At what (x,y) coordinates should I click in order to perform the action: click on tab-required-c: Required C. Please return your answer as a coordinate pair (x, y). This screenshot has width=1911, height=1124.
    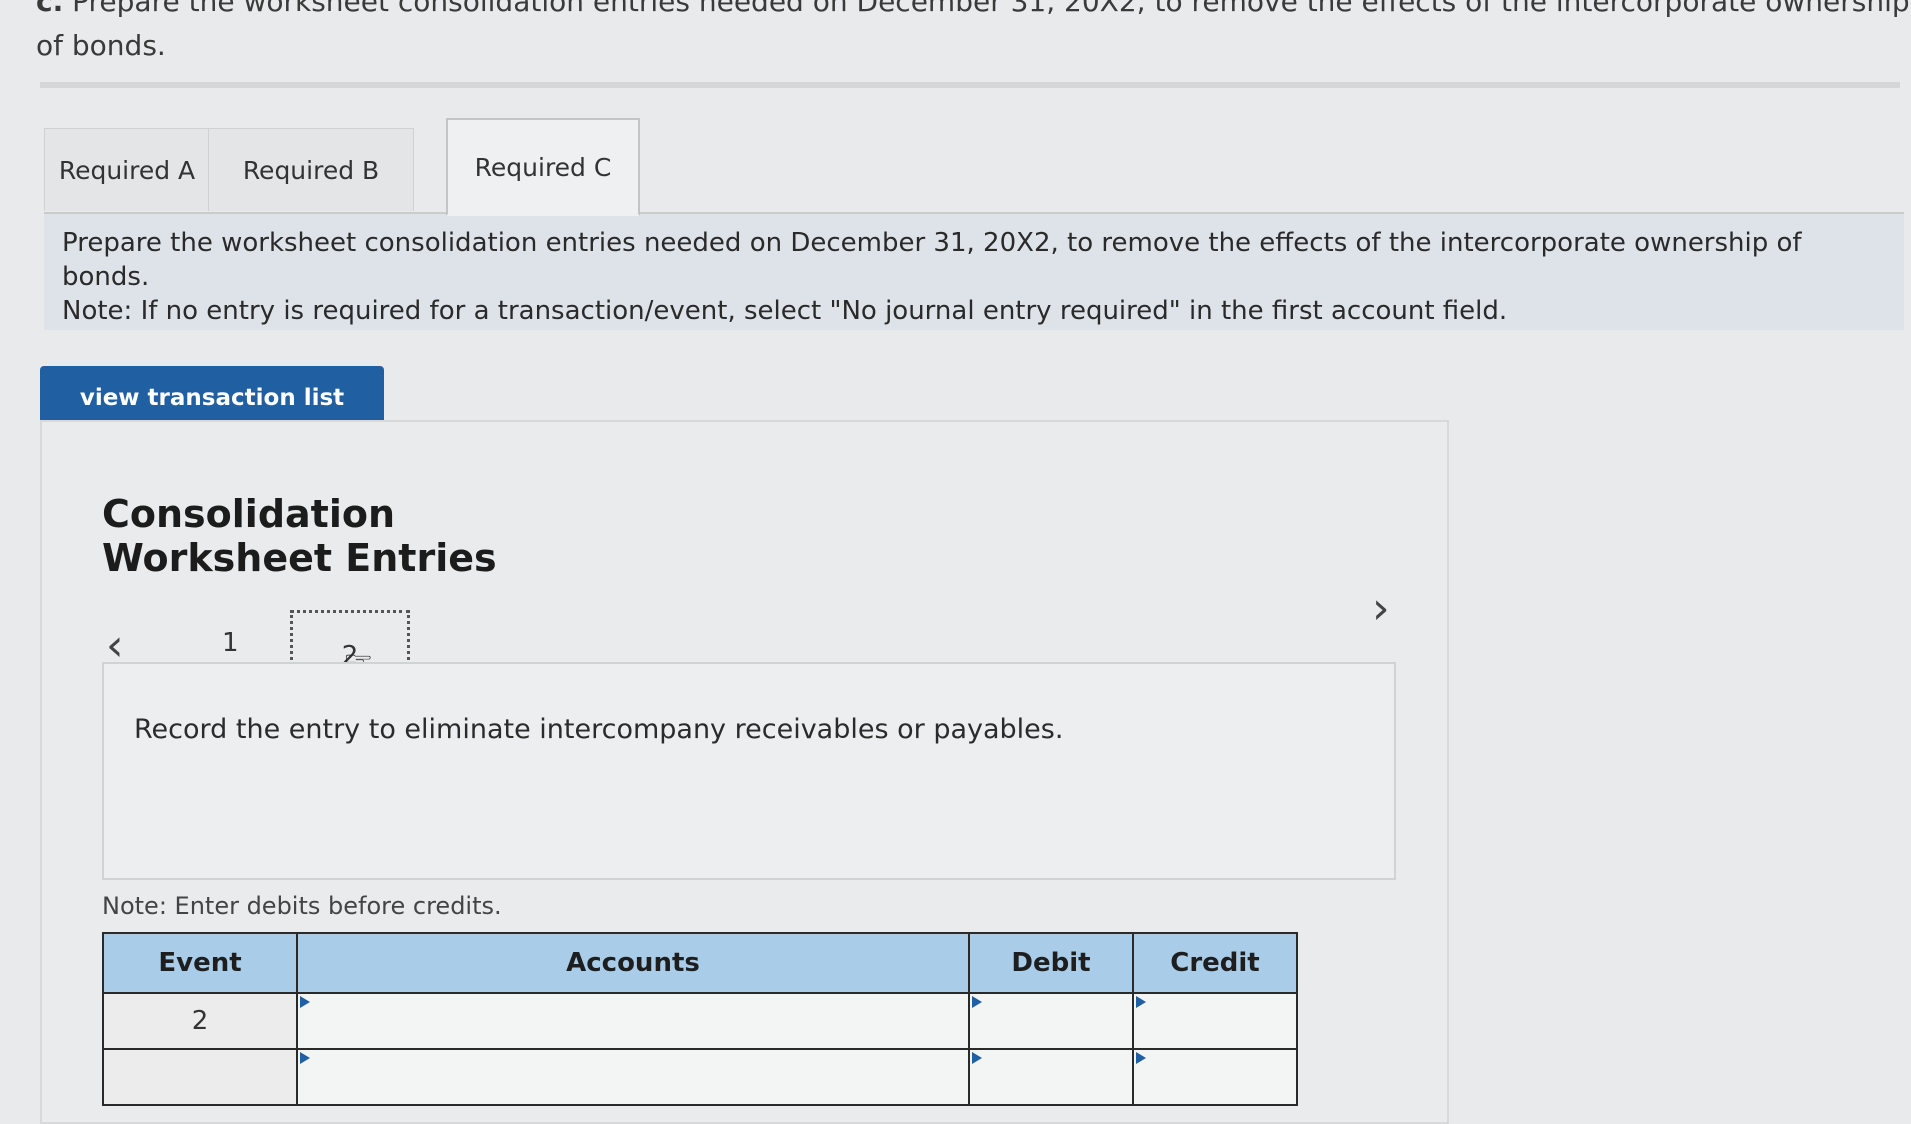
    Looking at the image, I should click on (543, 167).